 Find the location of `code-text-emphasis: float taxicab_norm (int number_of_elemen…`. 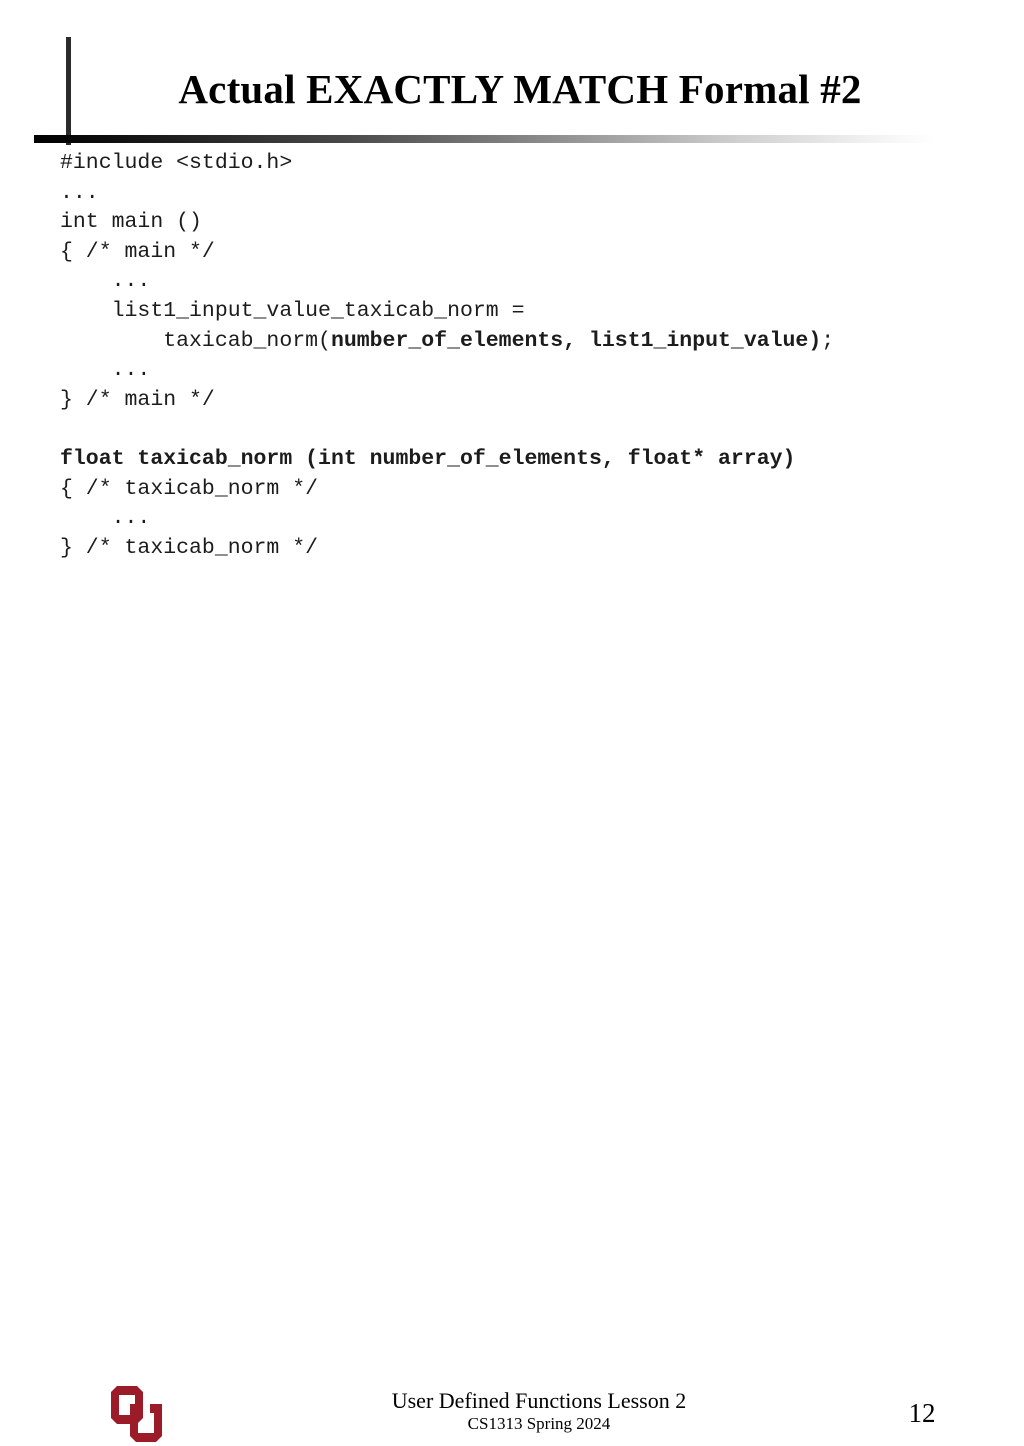

code-text-emphasis: float taxicab_norm (int number_of_elemen… is located at coordinates (428, 458).